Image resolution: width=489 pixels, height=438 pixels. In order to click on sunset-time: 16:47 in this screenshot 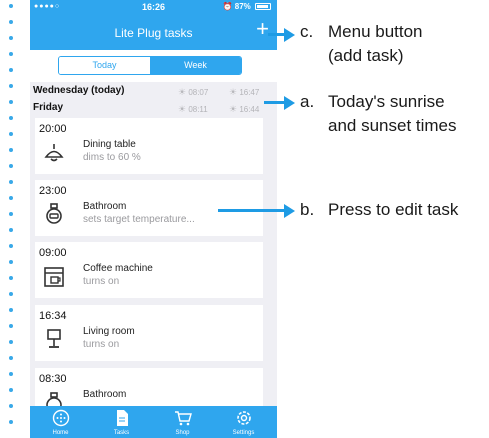, I will do `click(249, 92)`.